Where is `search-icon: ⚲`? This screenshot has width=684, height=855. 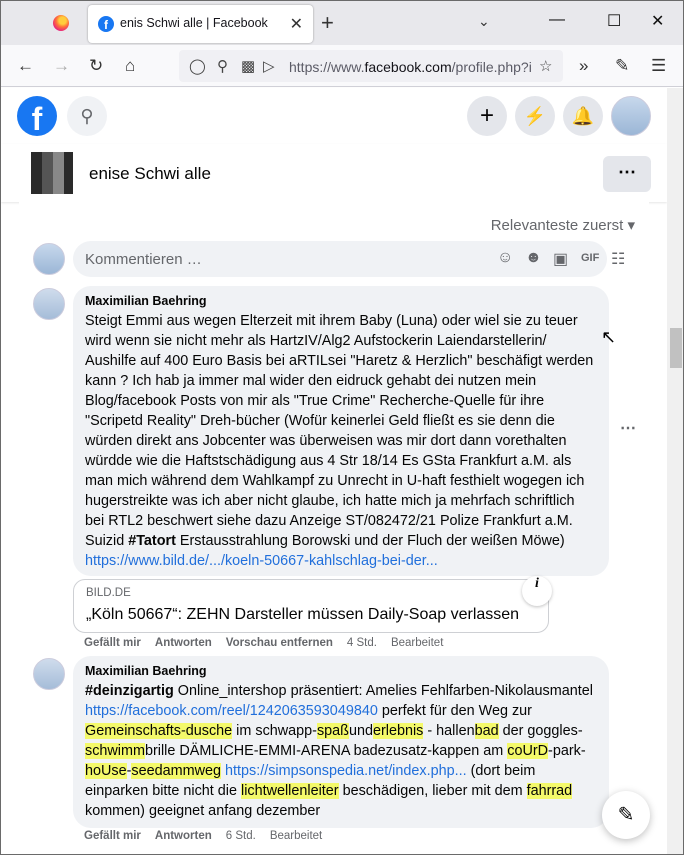
search-icon: ⚲ is located at coordinates (87, 116).